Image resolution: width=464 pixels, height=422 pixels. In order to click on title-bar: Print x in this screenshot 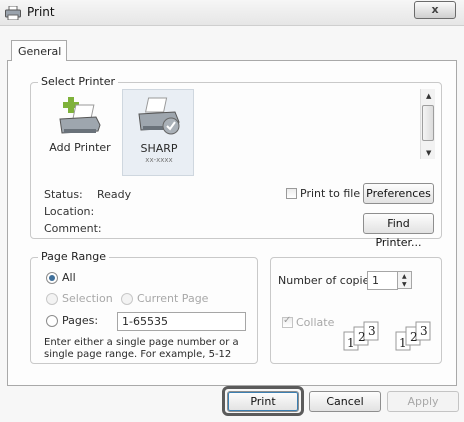, I will do `click(232, 13)`.